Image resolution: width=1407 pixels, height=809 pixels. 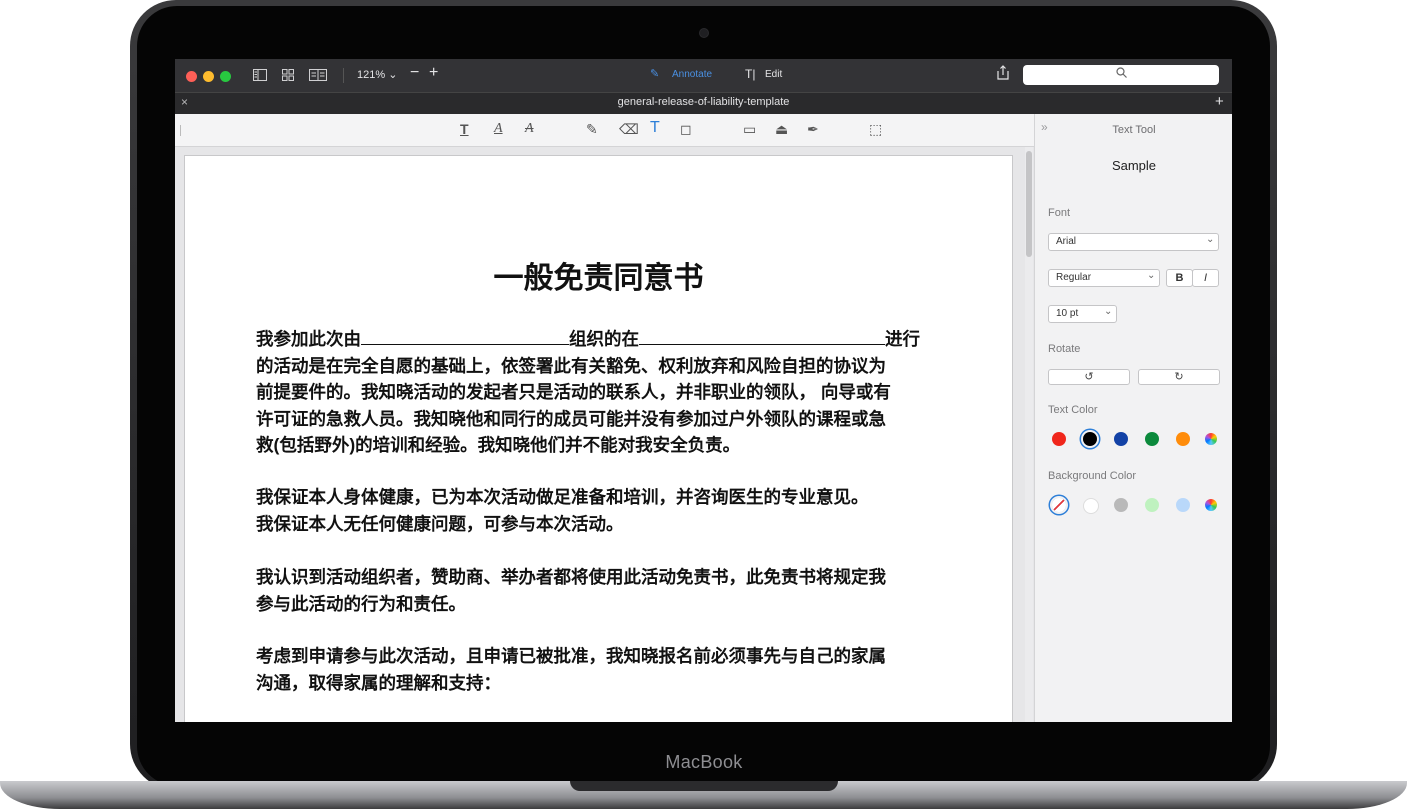 I want to click on zoom-value: 121%, so click(x=371, y=75).